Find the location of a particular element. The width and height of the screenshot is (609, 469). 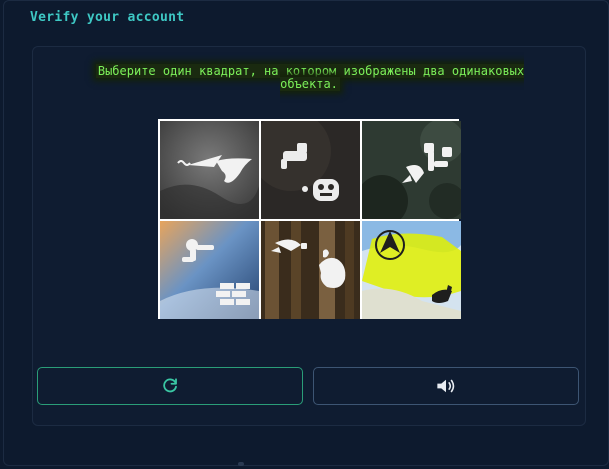

audio-challenge-button is located at coordinates (446, 386).